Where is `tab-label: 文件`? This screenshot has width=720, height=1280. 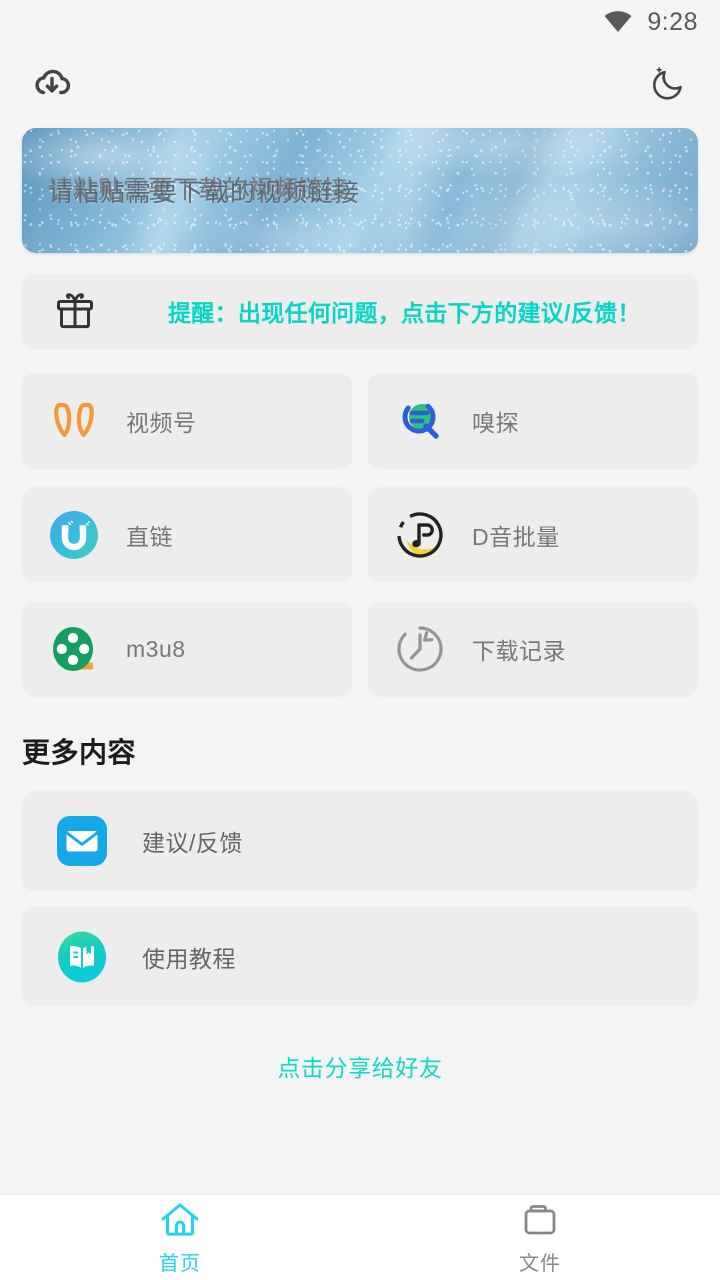
tab-label: 文件 is located at coordinates (540, 1263).